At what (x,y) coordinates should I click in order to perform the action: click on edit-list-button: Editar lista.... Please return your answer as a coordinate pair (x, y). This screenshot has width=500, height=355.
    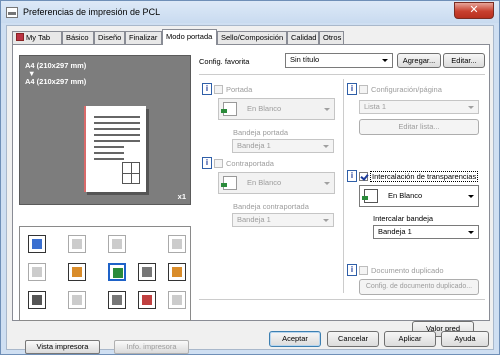
    Looking at the image, I should click on (419, 127).